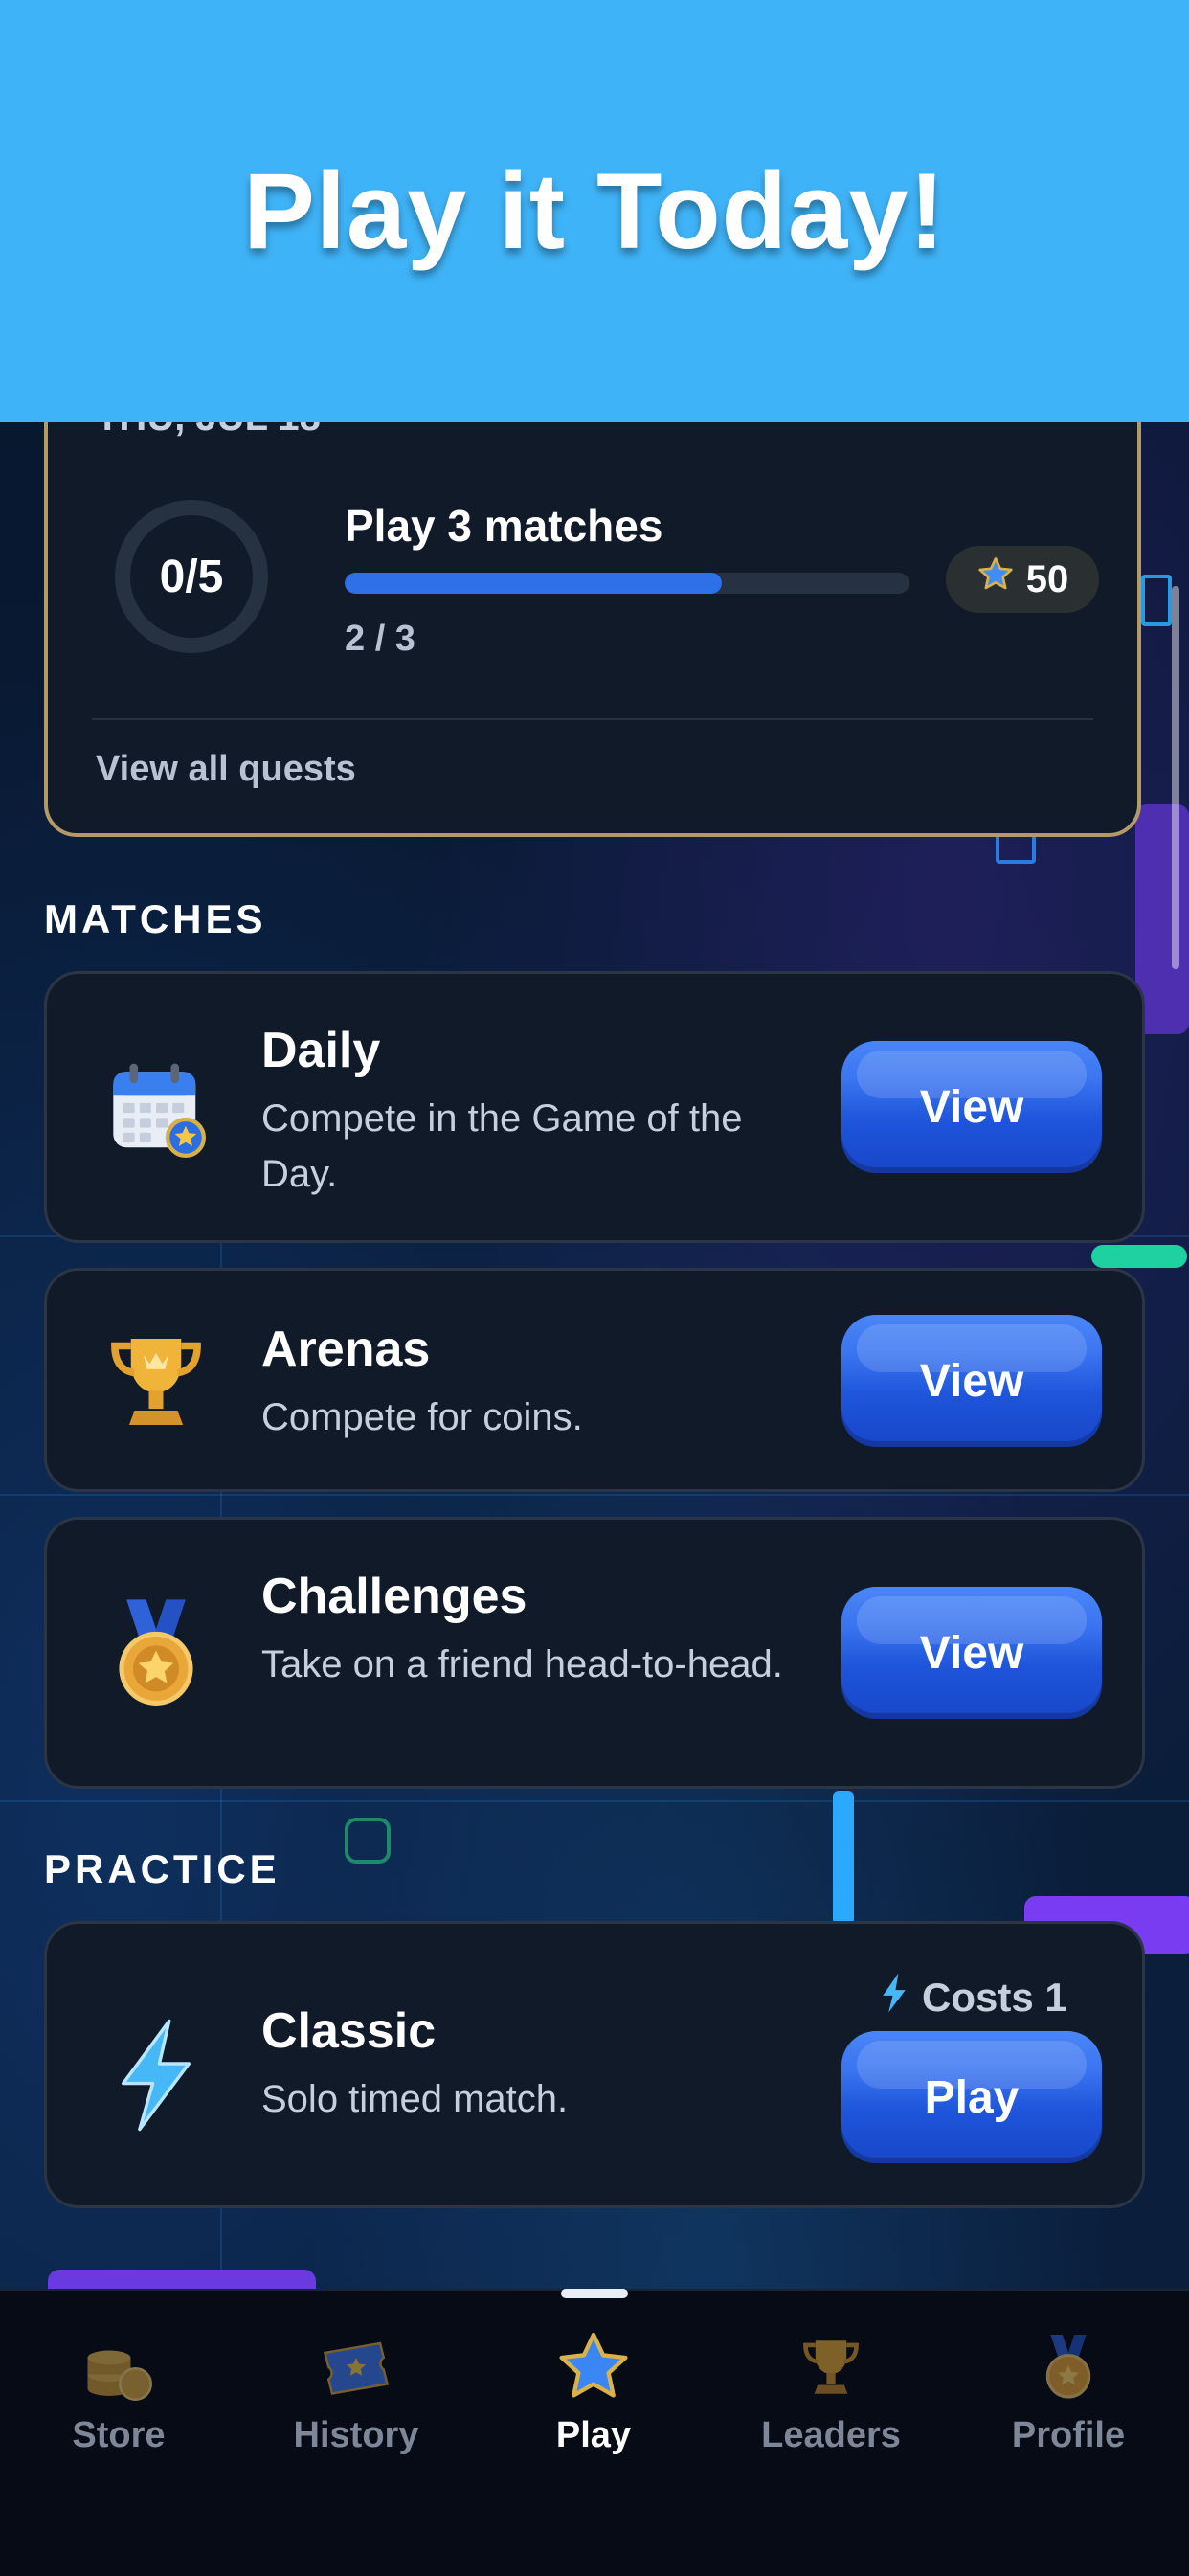  What do you see at coordinates (971, 1653) in the screenshot?
I see `challenges-view-button: View` at bounding box center [971, 1653].